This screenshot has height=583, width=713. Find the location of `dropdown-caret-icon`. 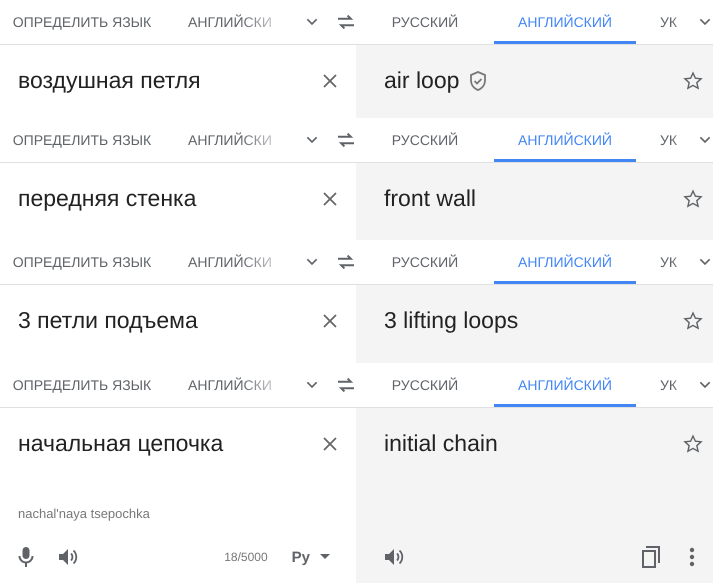

dropdown-caret-icon is located at coordinates (325, 557).